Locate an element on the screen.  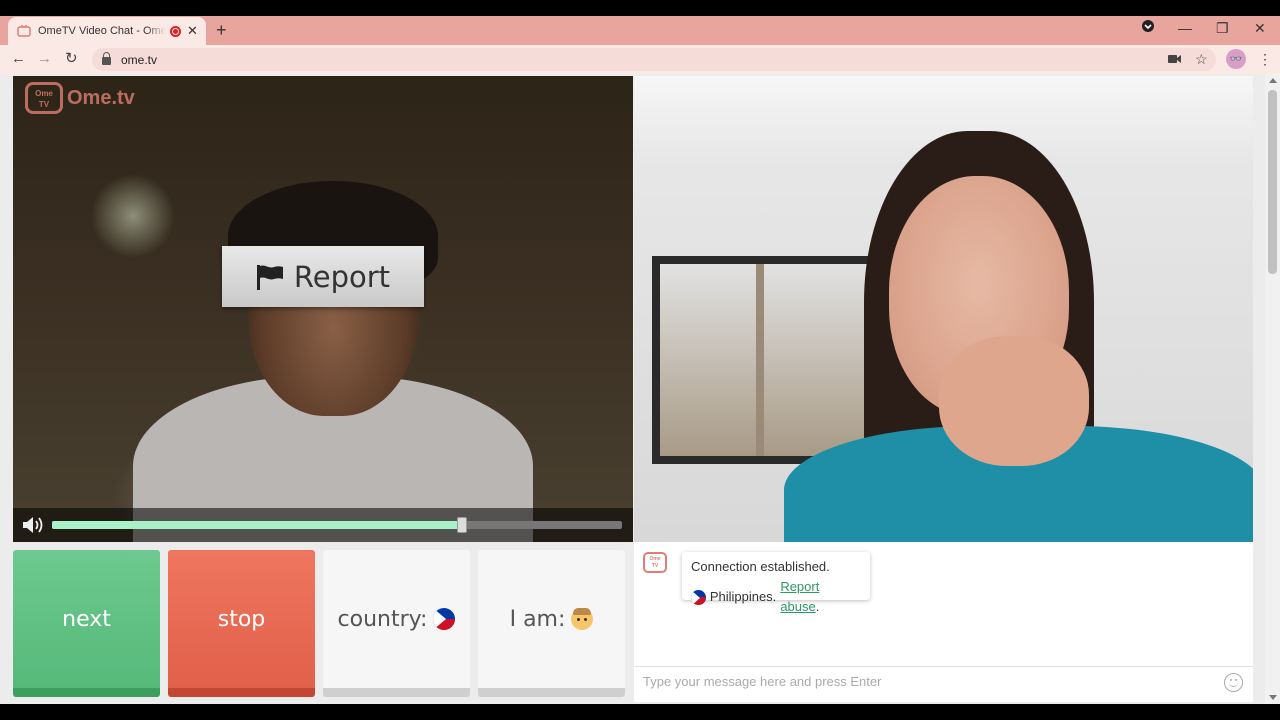
ometv-chat-logo-icon: Ome TV is located at coordinates (655, 562).